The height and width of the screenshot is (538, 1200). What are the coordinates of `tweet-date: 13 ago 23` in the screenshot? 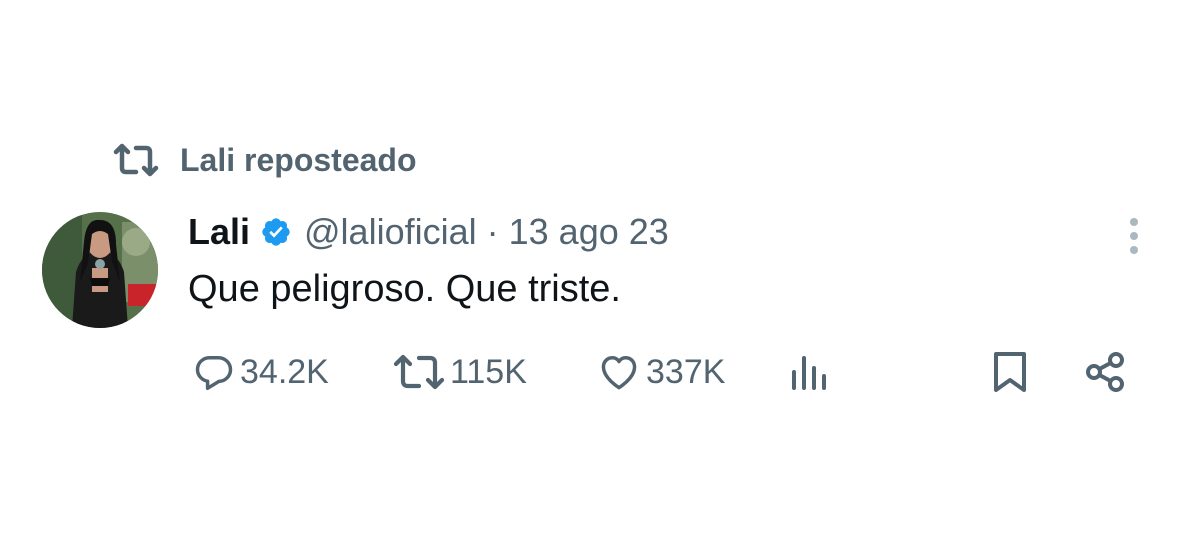 It's located at (589, 232).